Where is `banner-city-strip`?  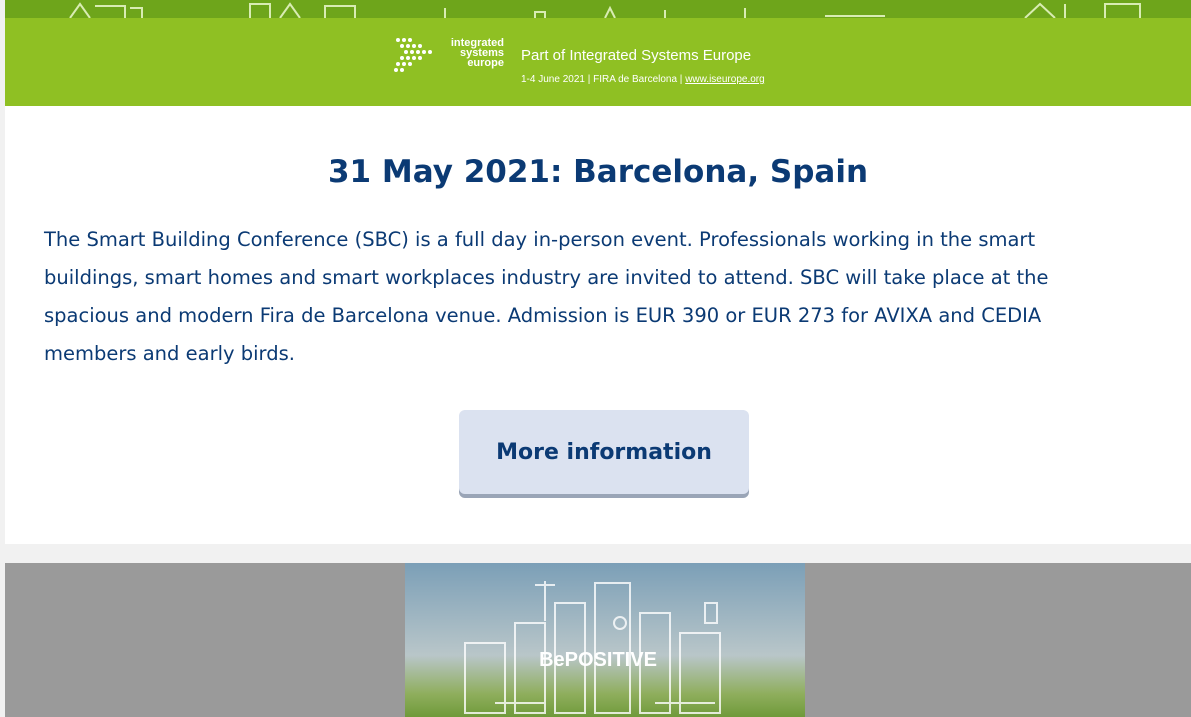
banner-city-strip is located at coordinates (598, 9).